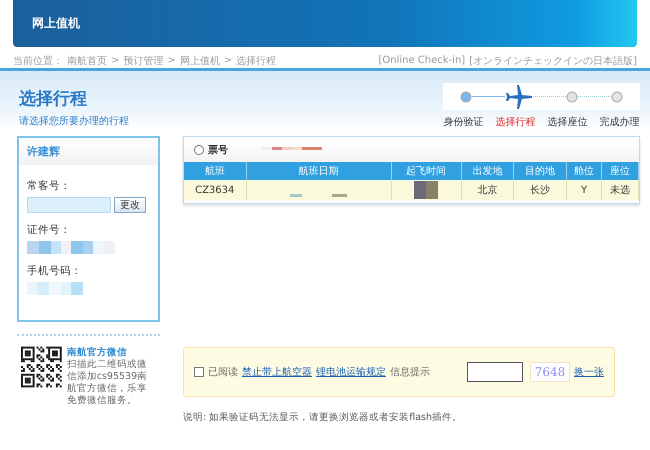 The height and width of the screenshot is (450, 650). I want to click on breadcrumb-link: 预订管理, so click(143, 61).